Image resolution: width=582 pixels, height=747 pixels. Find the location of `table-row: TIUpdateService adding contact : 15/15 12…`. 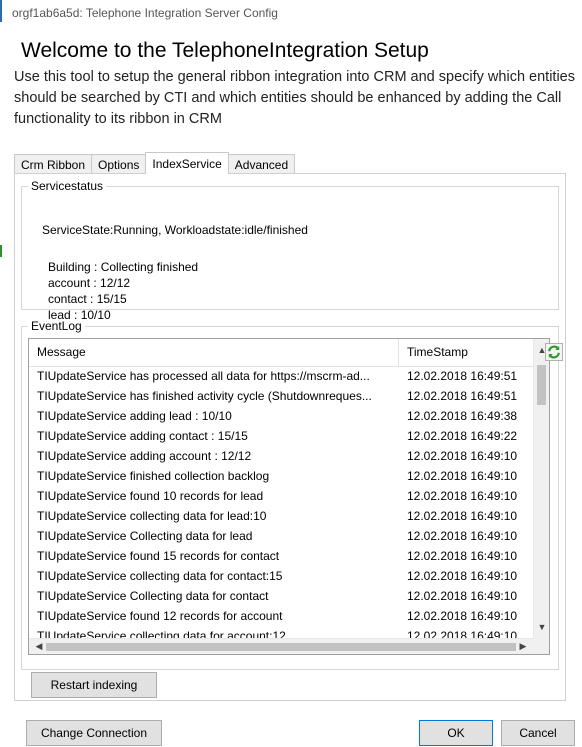

table-row: TIUpdateService adding contact : 15/15 12… is located at coordinates (281, 436).